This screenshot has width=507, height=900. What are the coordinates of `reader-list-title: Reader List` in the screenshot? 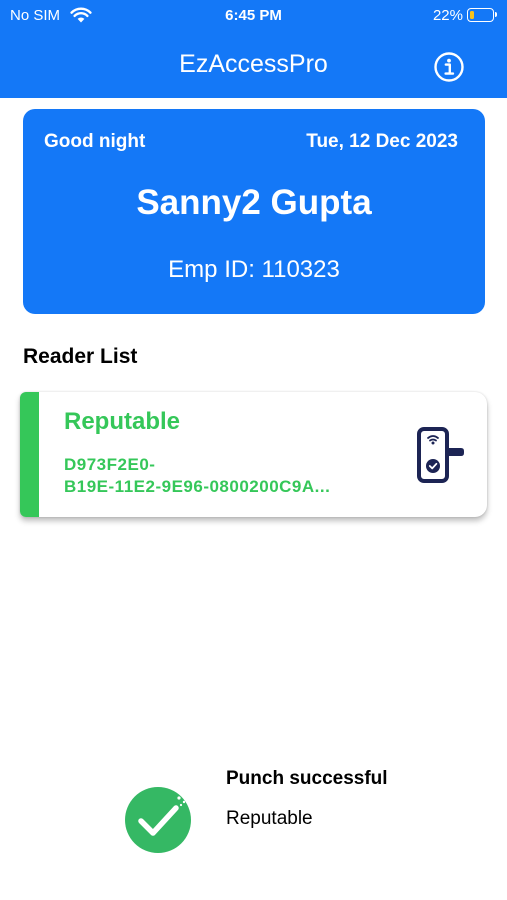 It's located at (80, 356).